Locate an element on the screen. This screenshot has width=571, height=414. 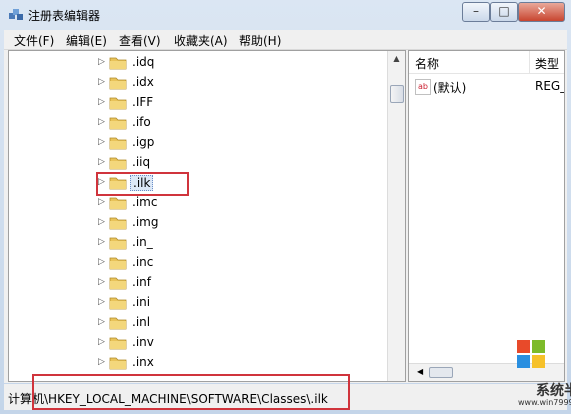
menu-favorites: 收藏夹(A) is located at coordinates (201, 40).